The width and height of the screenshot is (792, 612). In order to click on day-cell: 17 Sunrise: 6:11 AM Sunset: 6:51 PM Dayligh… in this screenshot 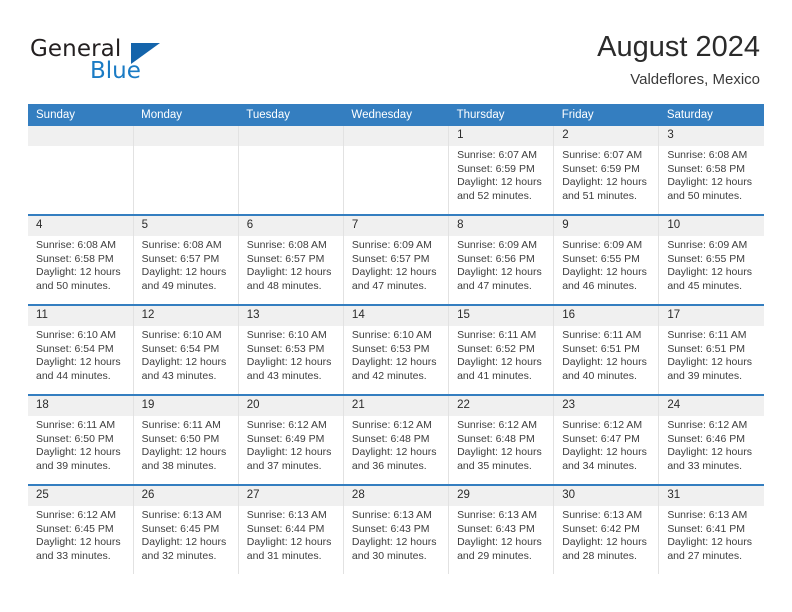, I will do `click(711, 349)`.